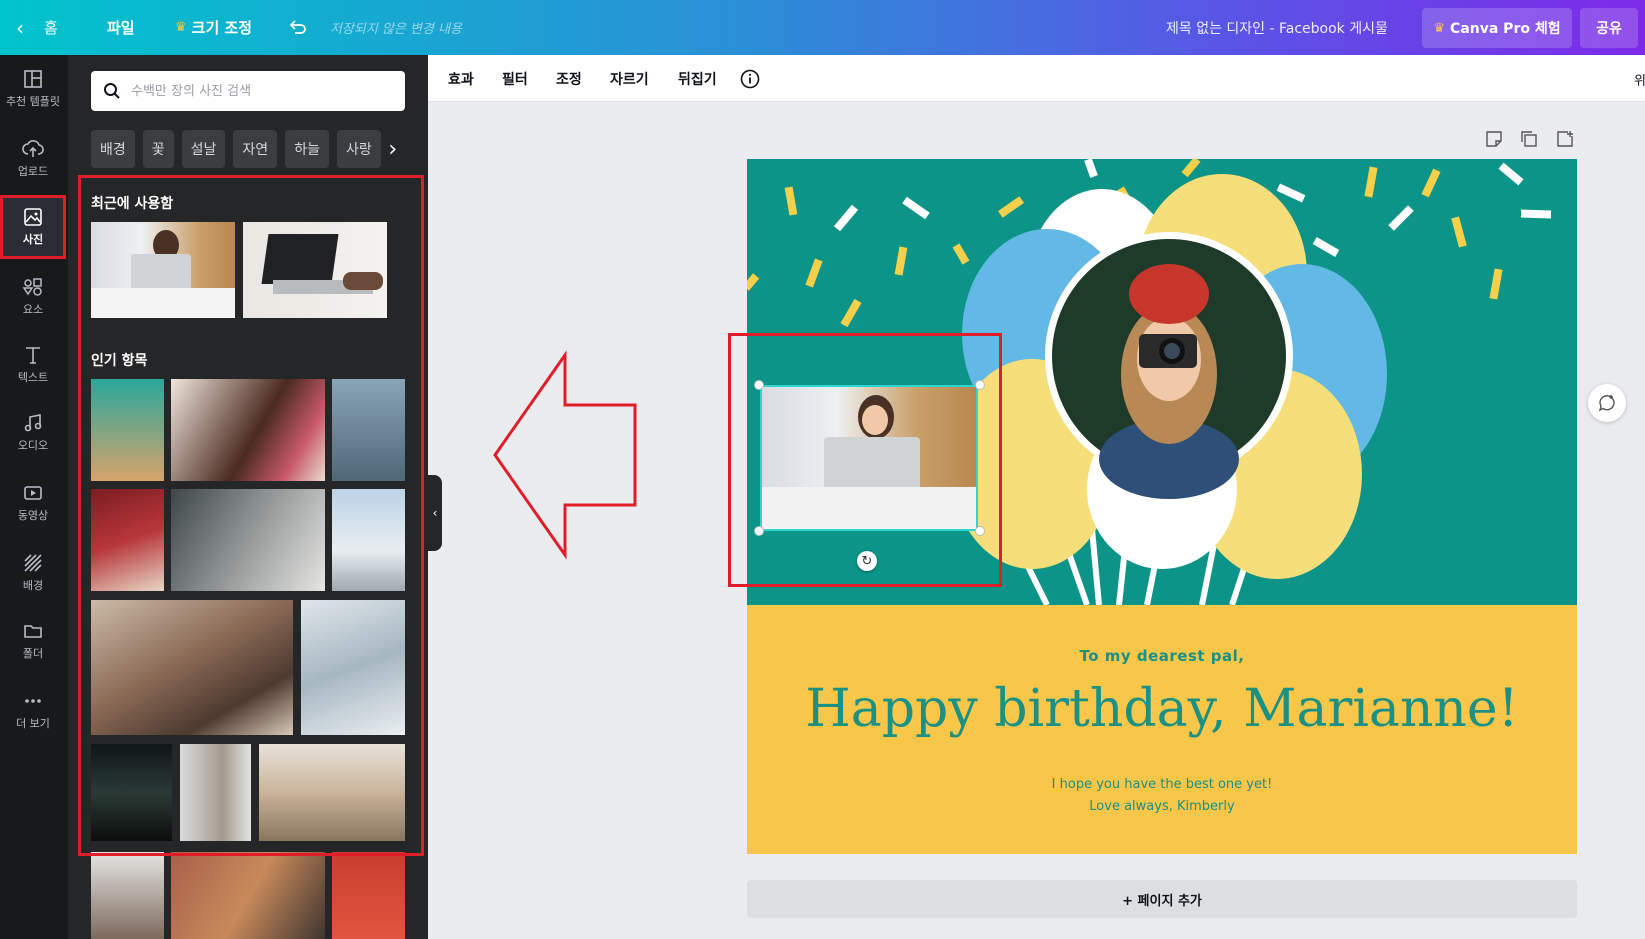 The height and width of the screenshot is (939, 1645). I want to click on photo-icon, so click(33, 217).